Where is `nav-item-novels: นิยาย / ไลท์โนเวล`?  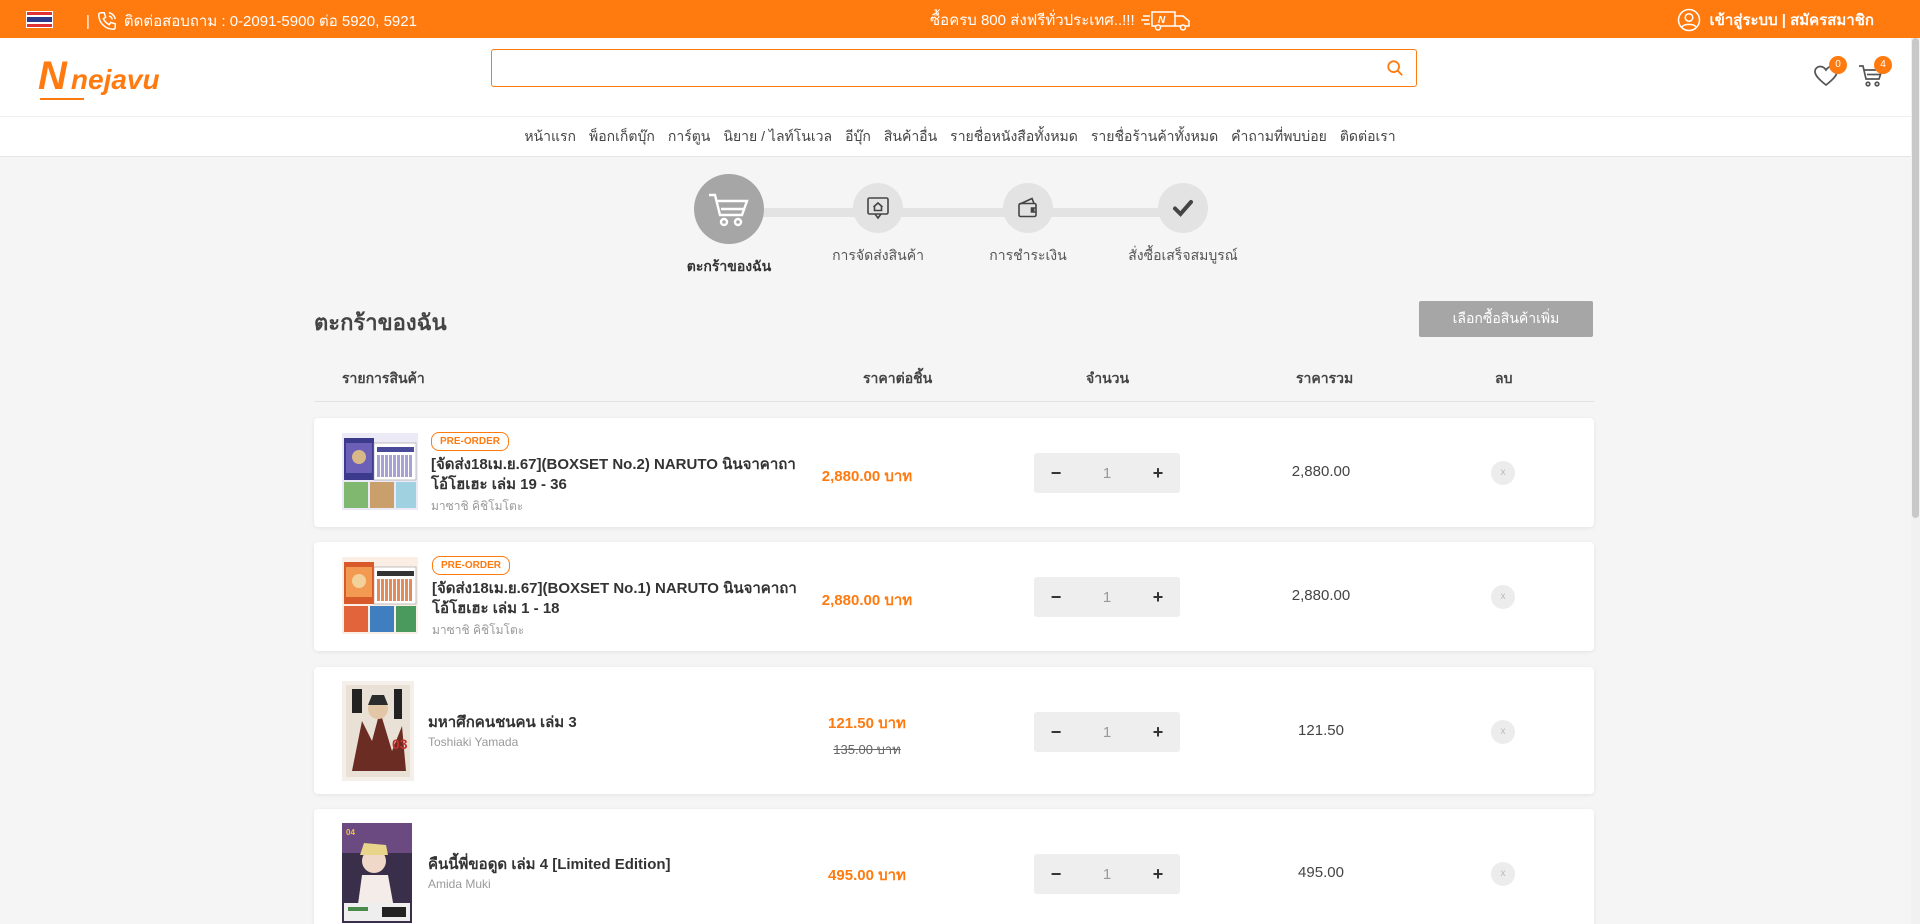
nav-item-novels: นิยาย / ไลท์โนเวล is located at coordinates (777, 137).